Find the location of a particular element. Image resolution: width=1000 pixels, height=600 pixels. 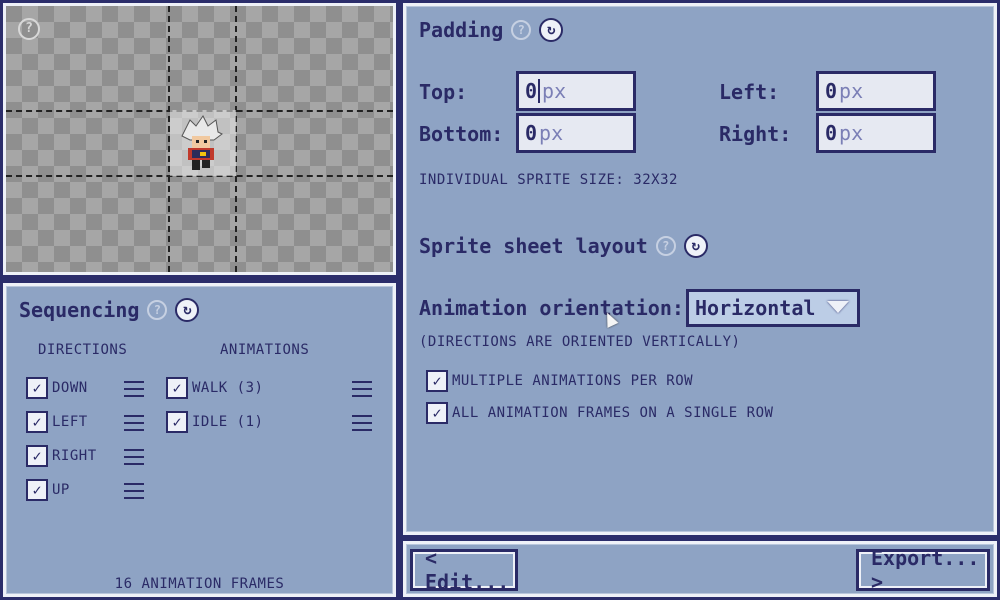

padding-title: Padding is located at coordinates (461, 30).